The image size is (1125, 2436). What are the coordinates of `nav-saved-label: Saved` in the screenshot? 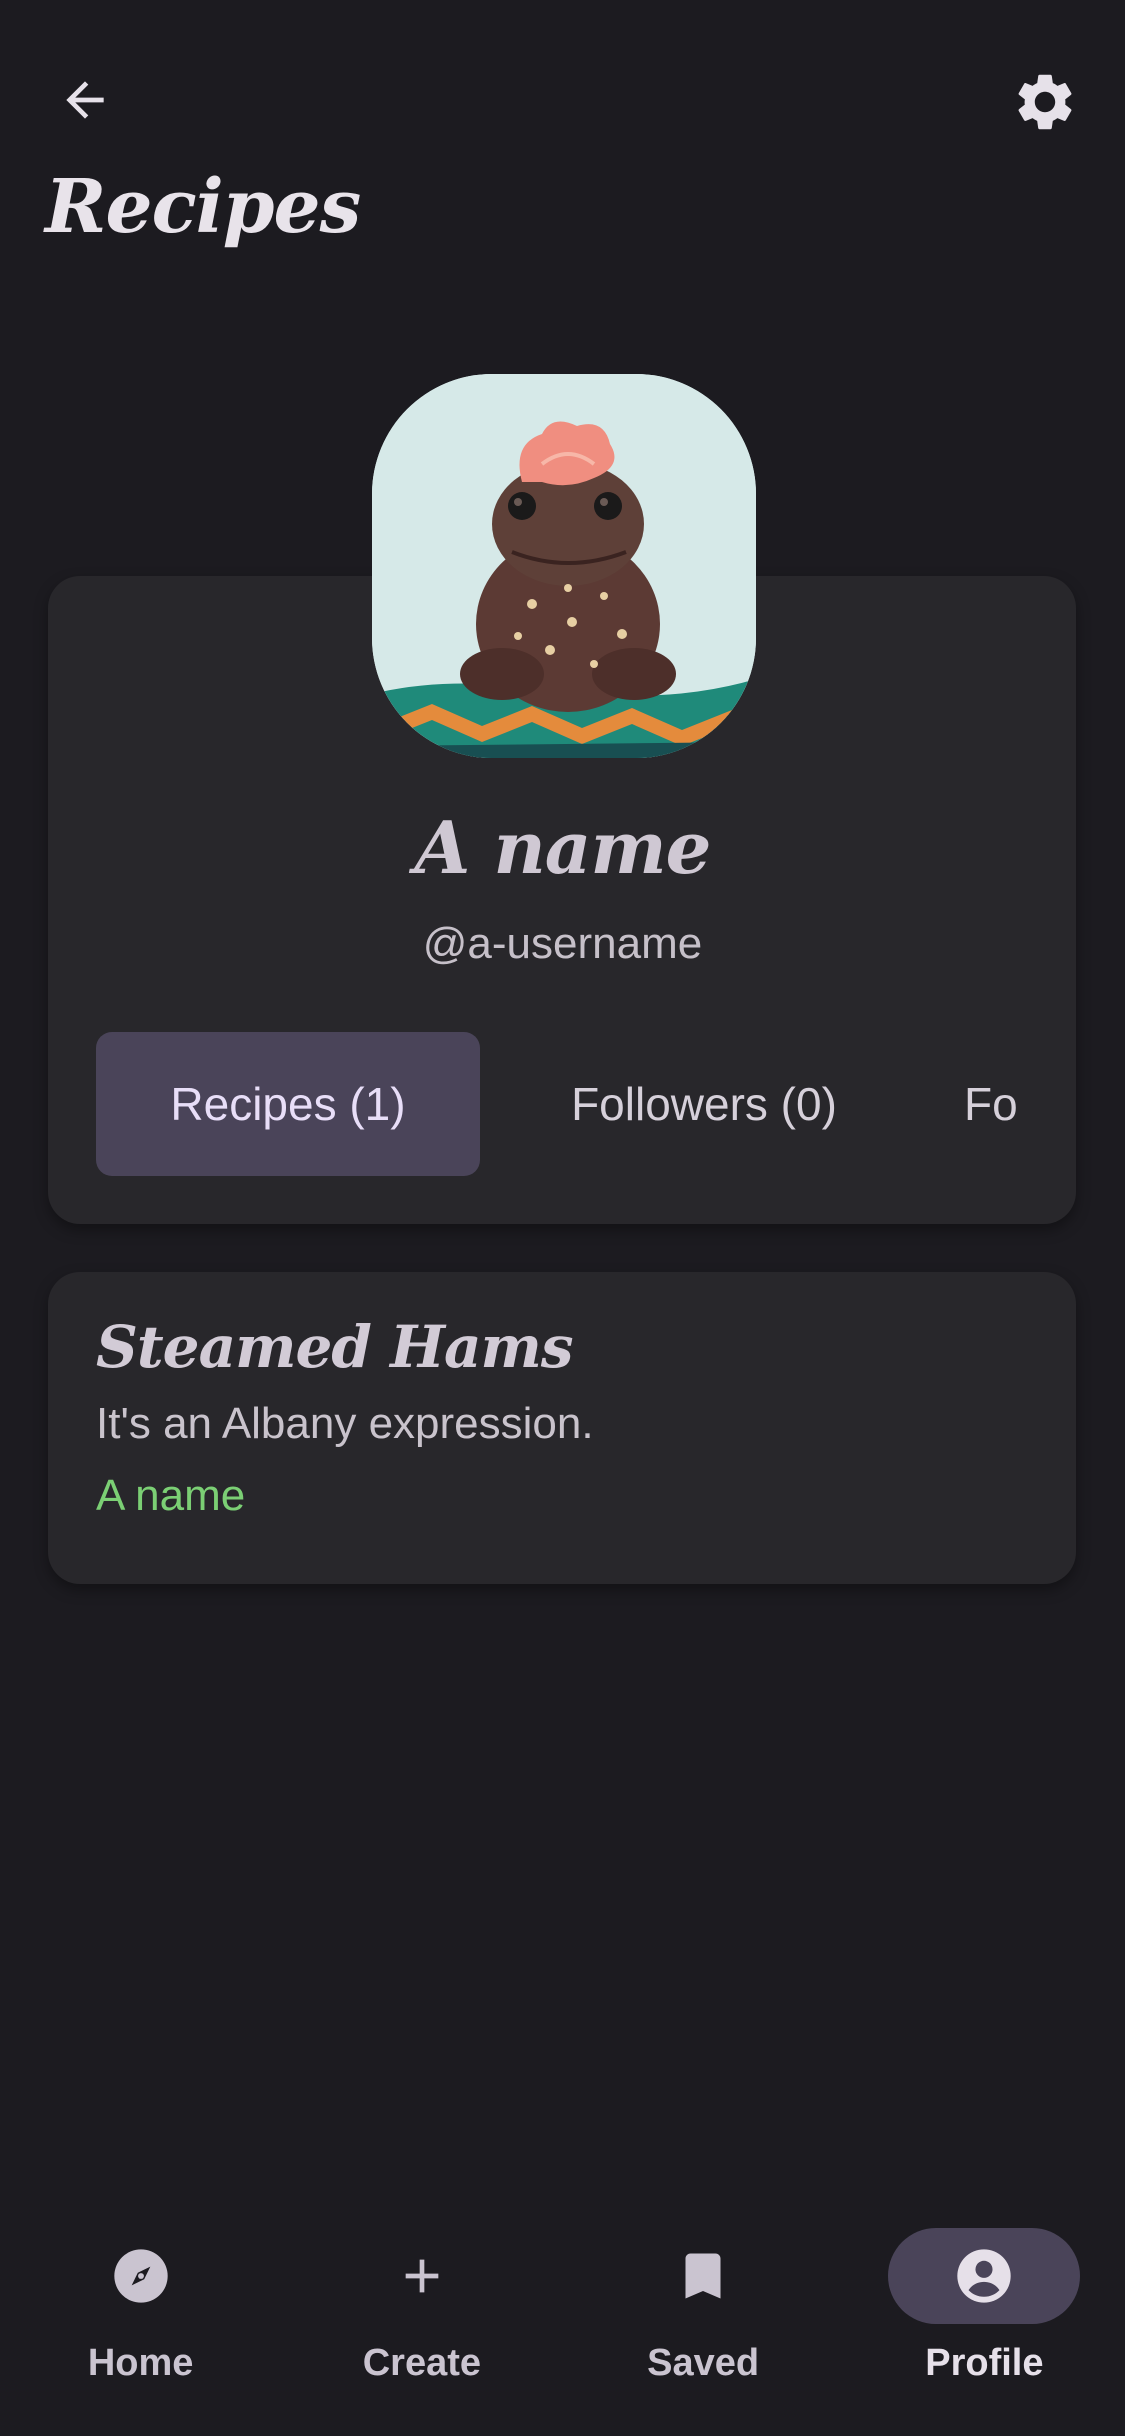 It's located at (703, 2363).